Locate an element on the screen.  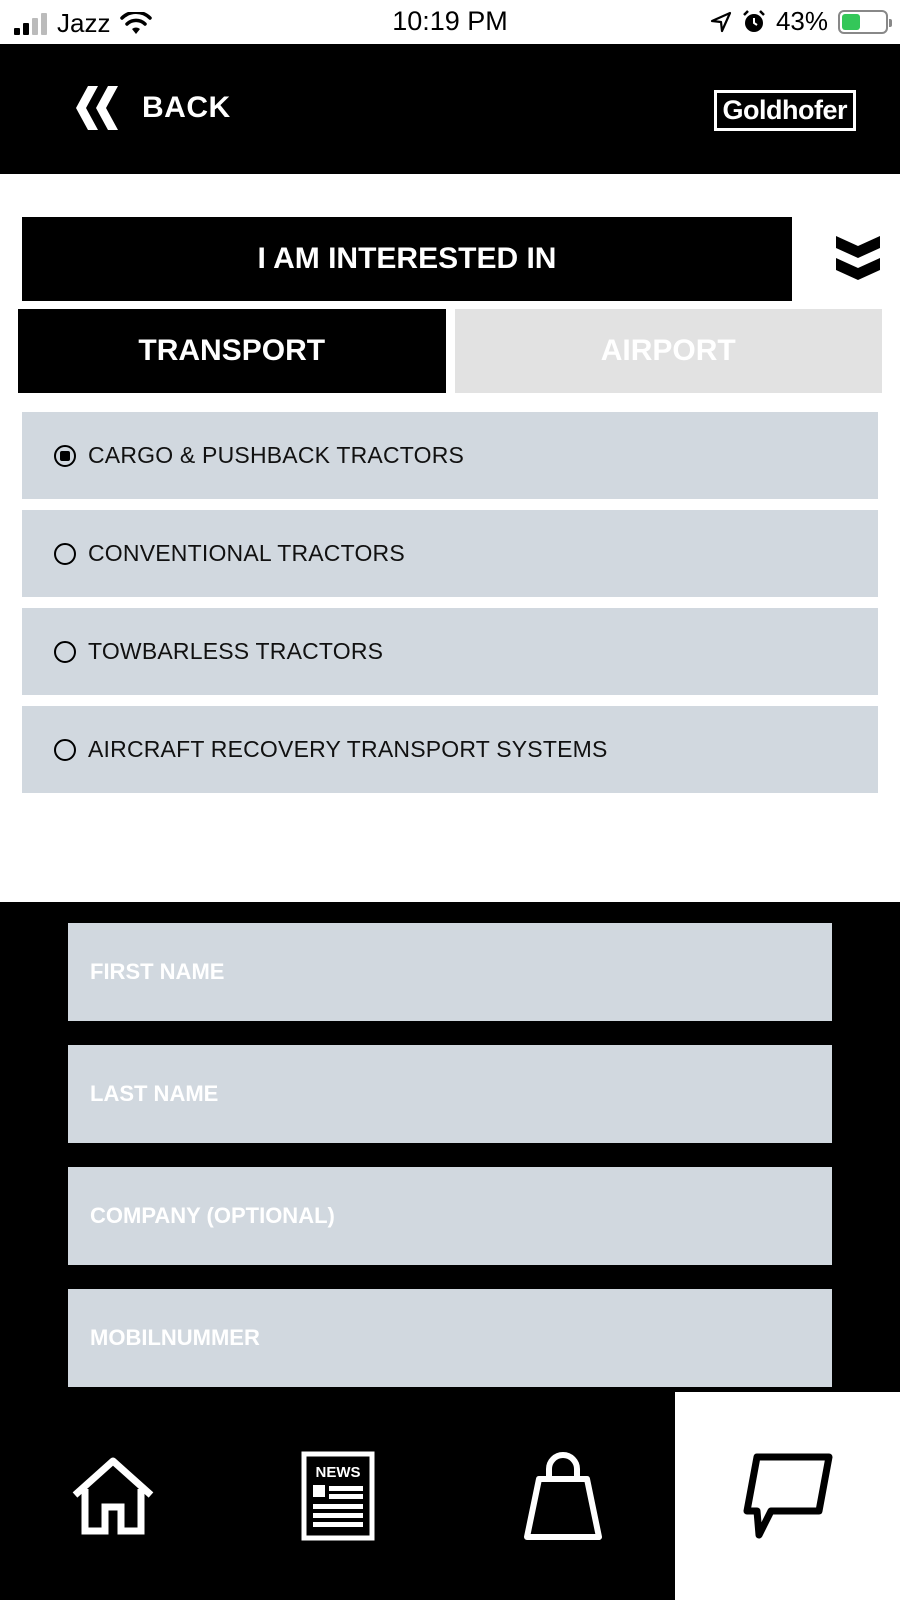
alarm-icon is located at coordinates (754, 20).